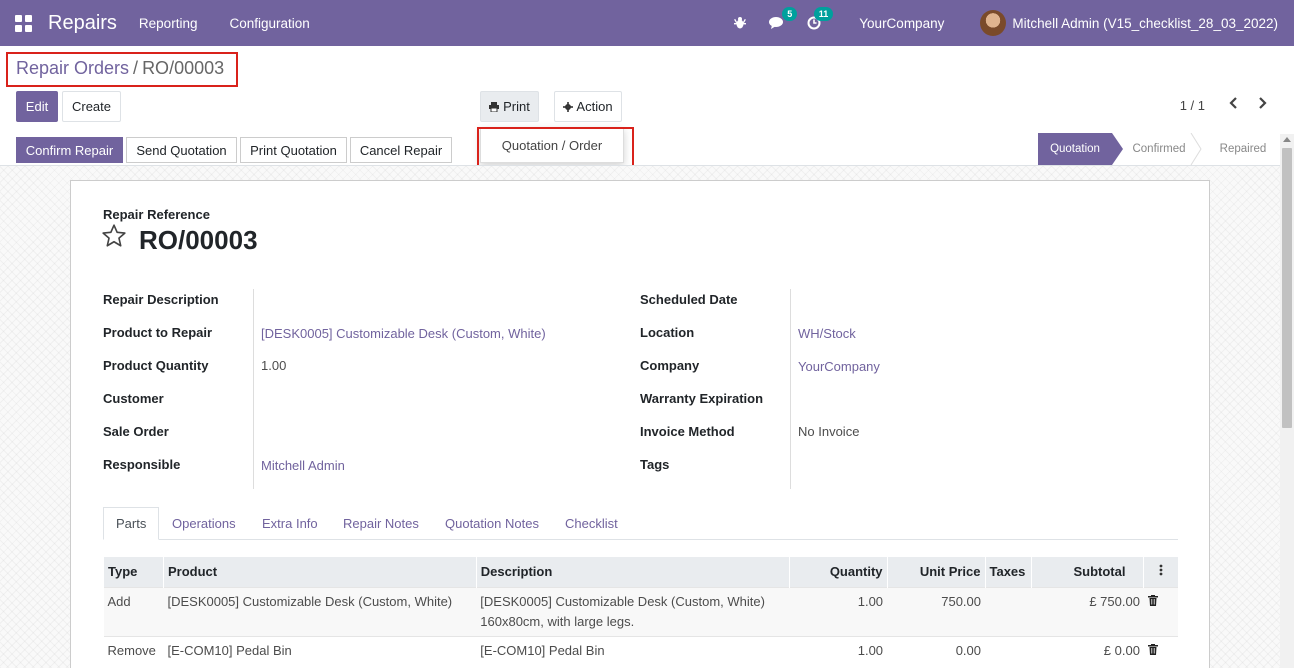 The width and height of the screenshot is (1294, 668). I want to click on field-value-company: YourCompany, so click(839, 366).